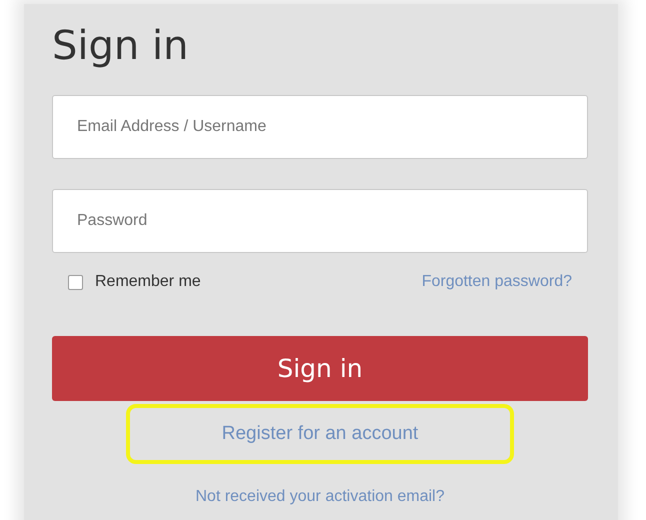 The image size is (646, 520). What do you see at coordinates (497, 282) in the screenshot?
I see `forgot-password-link: Forgotten password?` at bounding box center [497, 282].